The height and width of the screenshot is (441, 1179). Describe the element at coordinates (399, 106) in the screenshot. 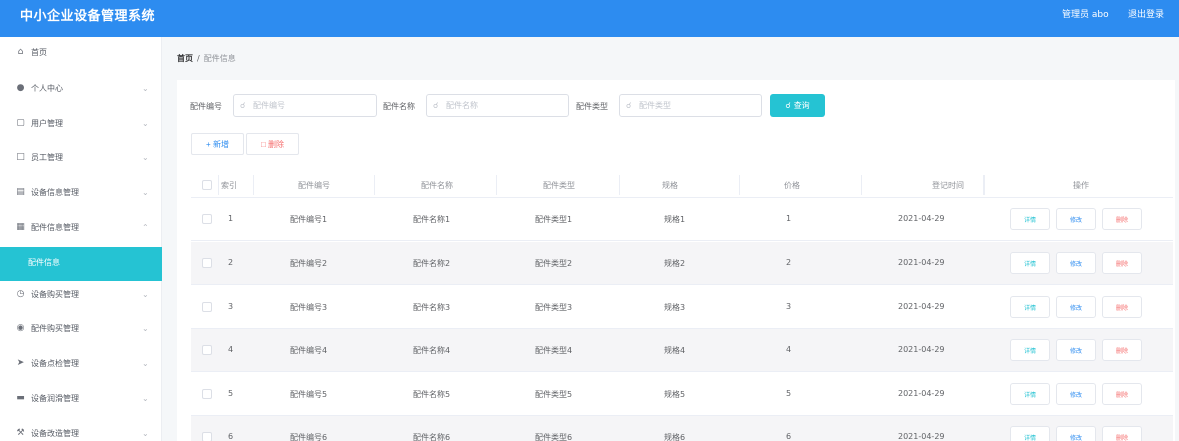

I see `search-label-name: 配件名称` at that location.